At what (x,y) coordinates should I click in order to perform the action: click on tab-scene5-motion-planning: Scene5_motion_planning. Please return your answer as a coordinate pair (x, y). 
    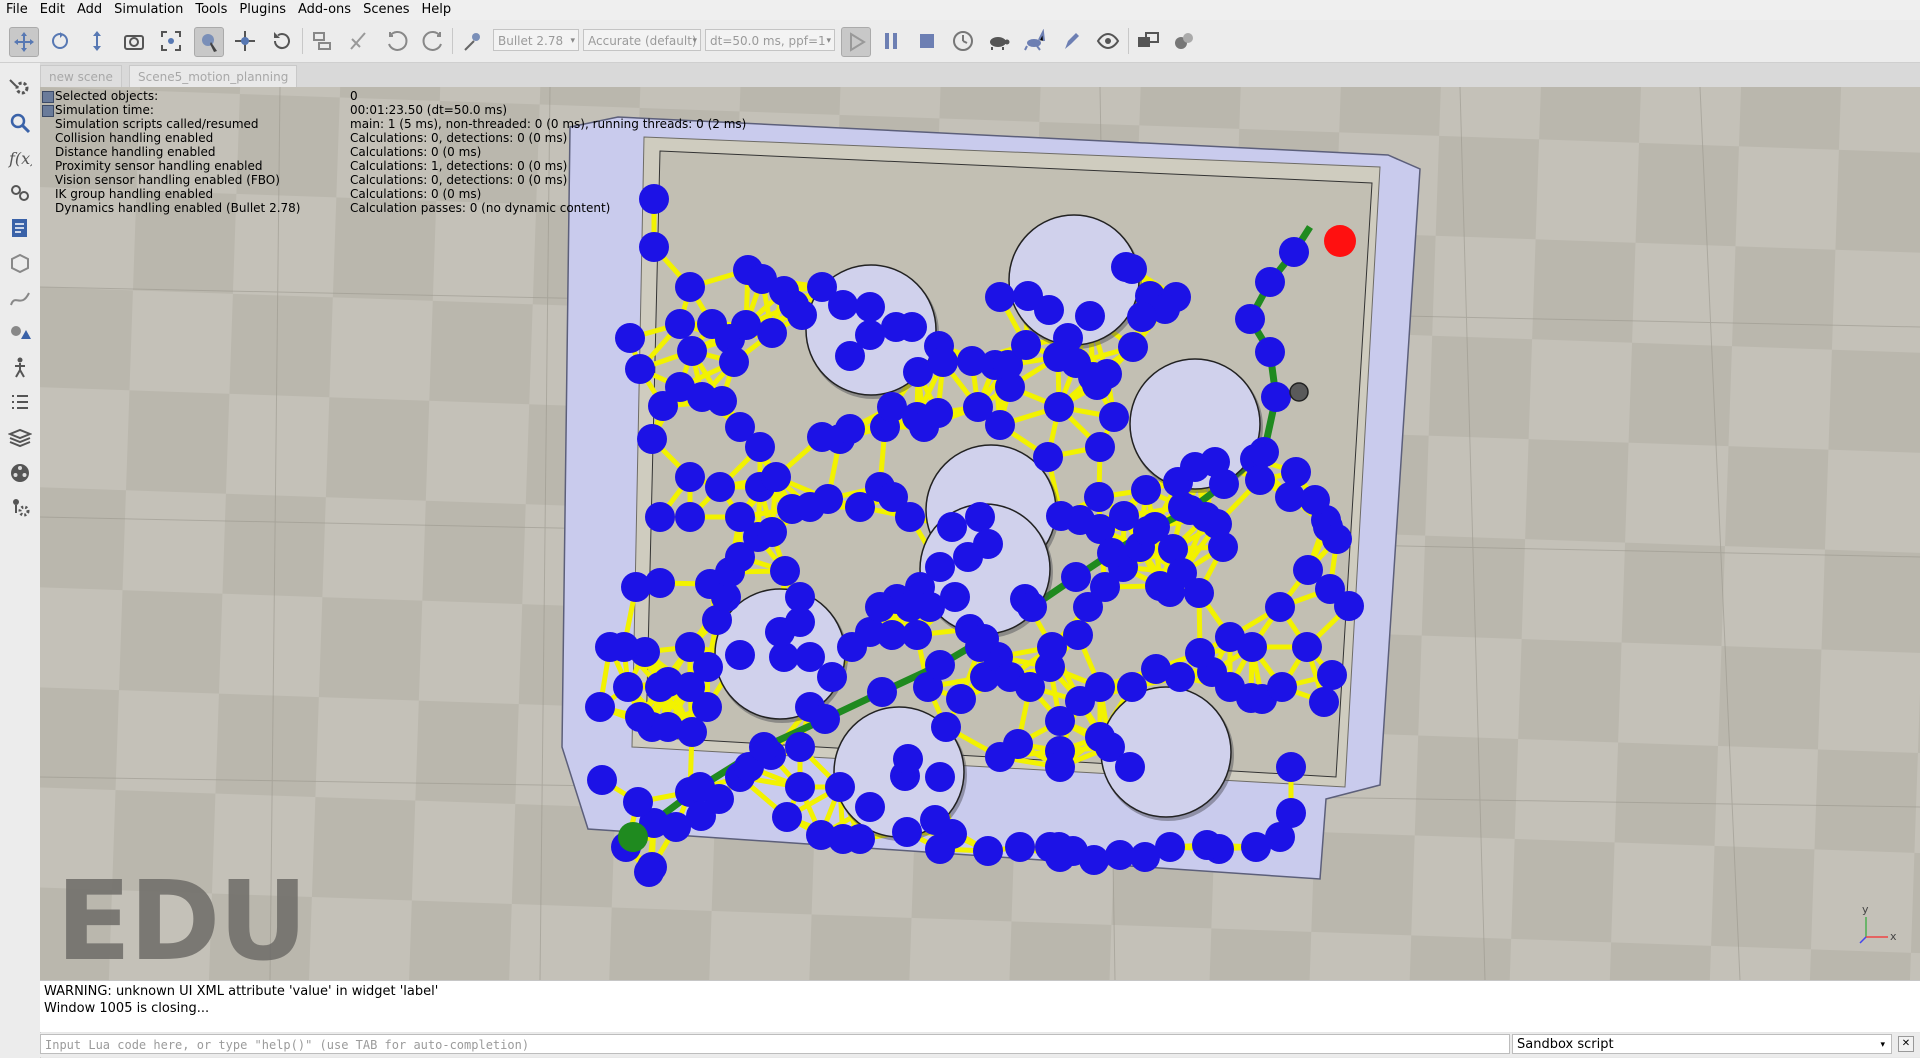
    Looking at the image, I should click on (213, 76).